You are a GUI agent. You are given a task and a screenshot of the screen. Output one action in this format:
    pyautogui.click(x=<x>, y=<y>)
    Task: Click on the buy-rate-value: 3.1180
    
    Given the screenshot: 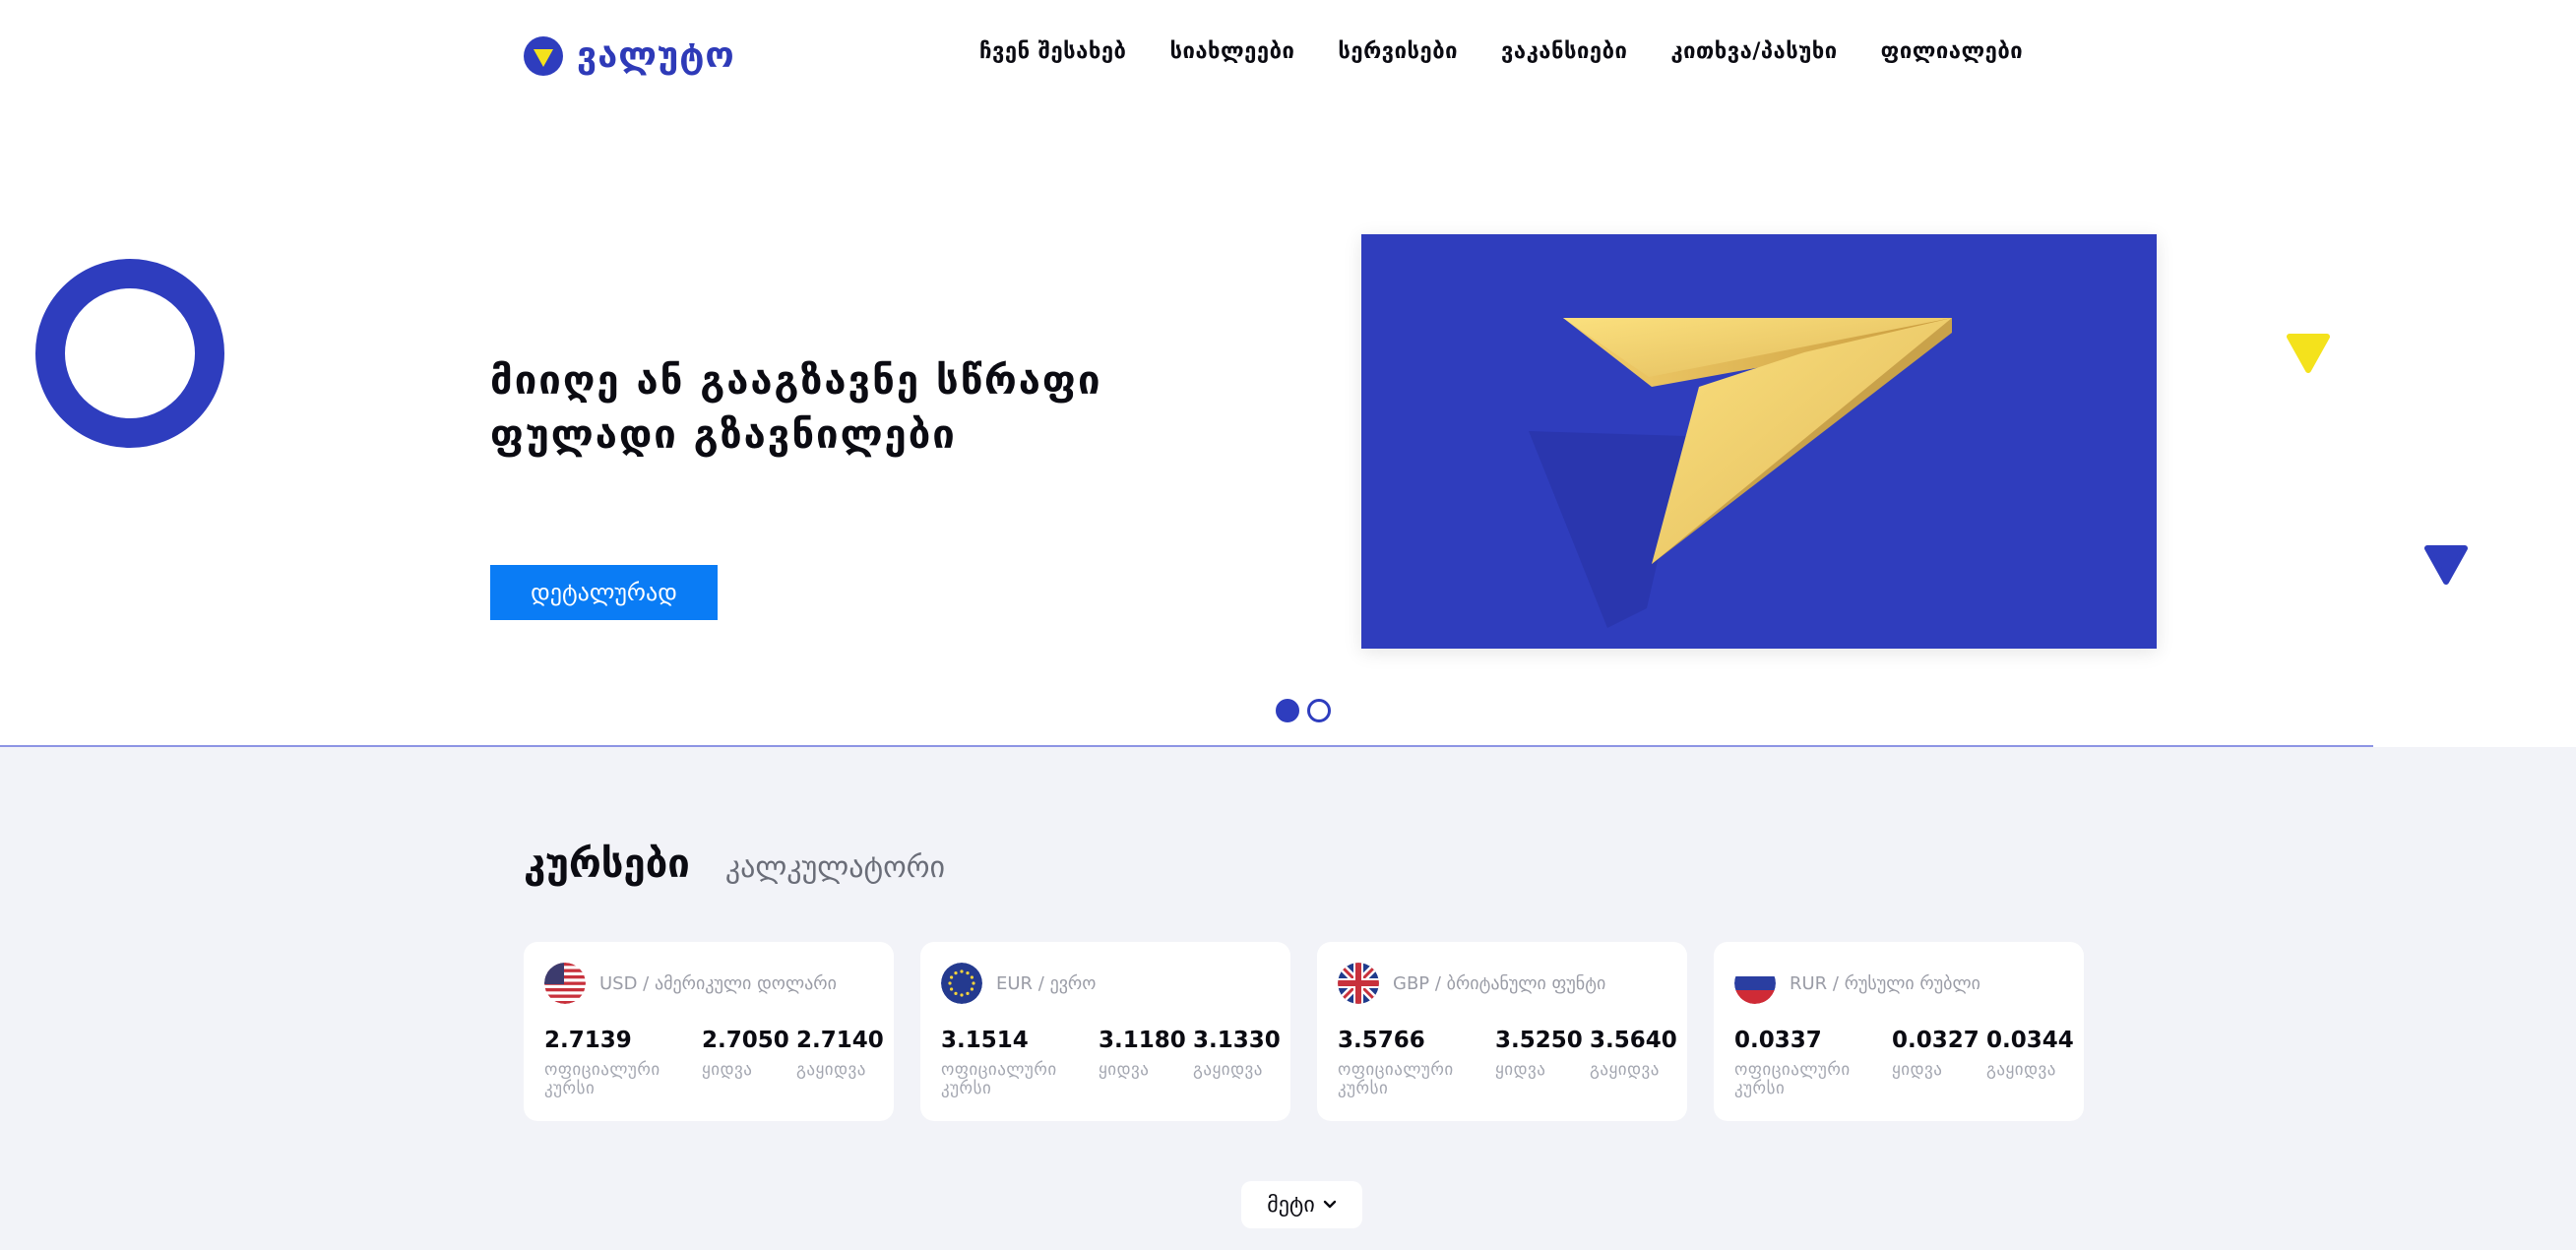 What is the action you would take?
    pyautogui.click(x=1142, y=1040)
    